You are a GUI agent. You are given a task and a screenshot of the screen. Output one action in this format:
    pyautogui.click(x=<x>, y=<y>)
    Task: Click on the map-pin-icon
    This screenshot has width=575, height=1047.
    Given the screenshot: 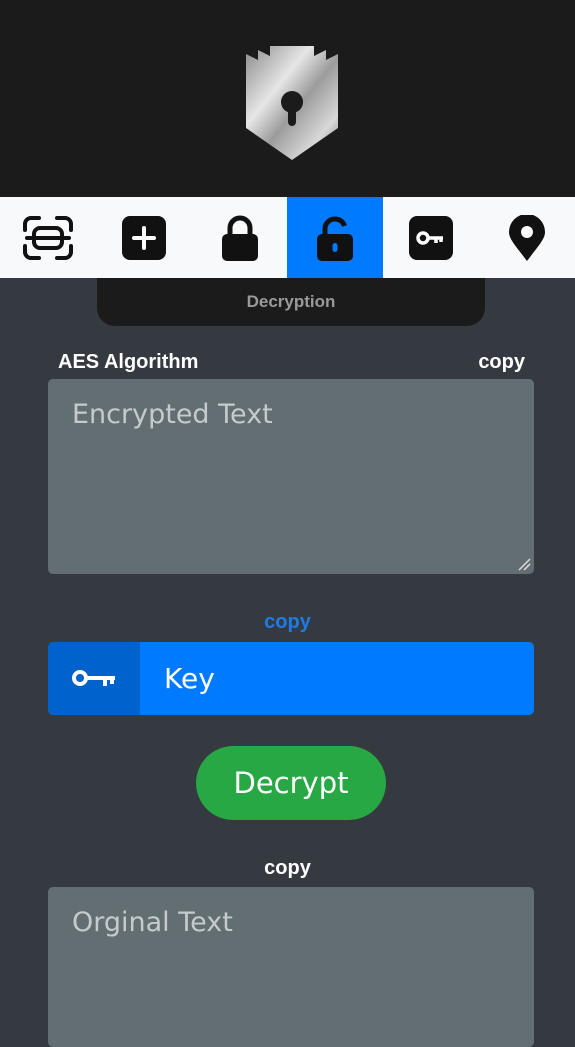 What is the action you would take?
    pyautogui.click(x=527, y=237)
    